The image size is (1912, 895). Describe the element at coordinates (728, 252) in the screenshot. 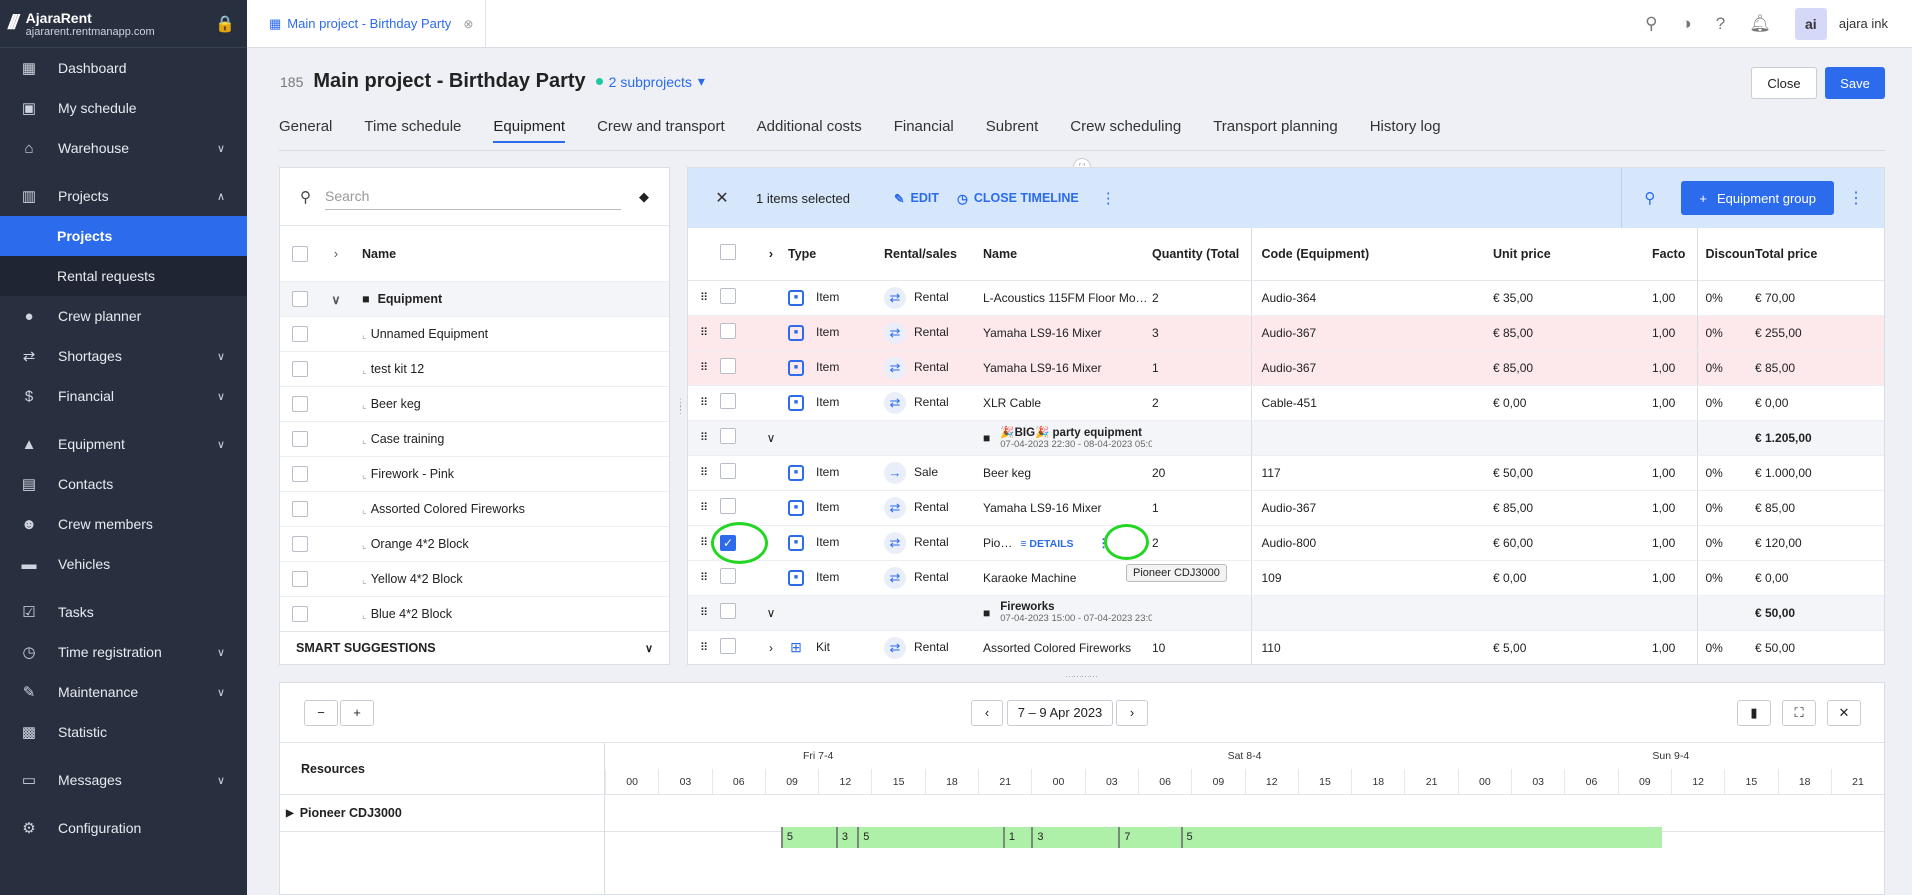

I see `select-all-checkbox` at that location.